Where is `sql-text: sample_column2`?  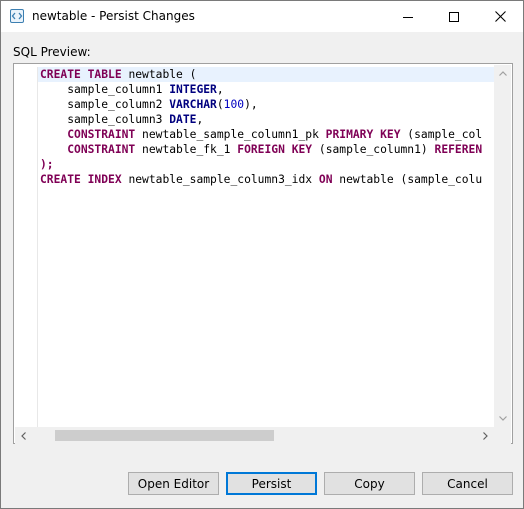
sql-text: sample_column2 is located at coordinates (105, 104).